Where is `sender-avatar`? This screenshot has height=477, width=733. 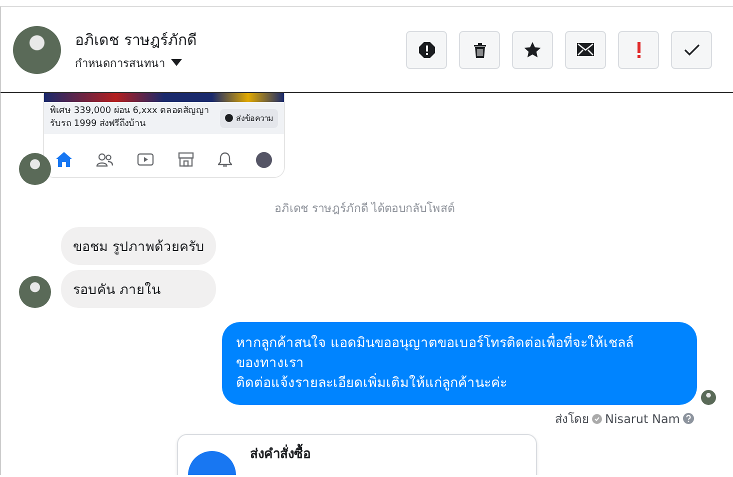
sender-avatar is located at coordinates (708, 397).